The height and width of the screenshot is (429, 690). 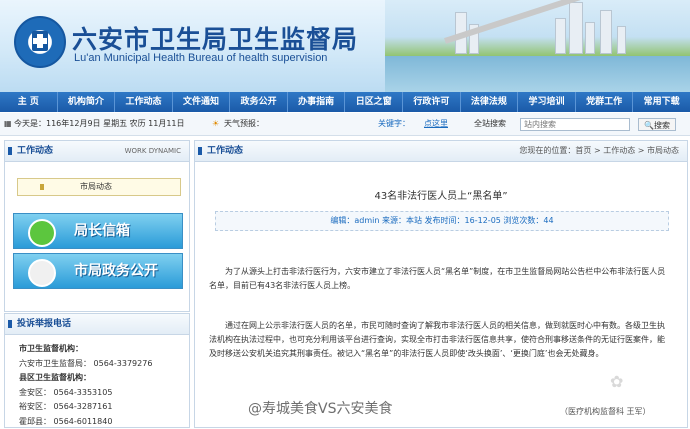 What do you see at coordinates (394, 124) in the screenshot?
I see `keyword-label: 关键字：` at bounding box center [394, 124].